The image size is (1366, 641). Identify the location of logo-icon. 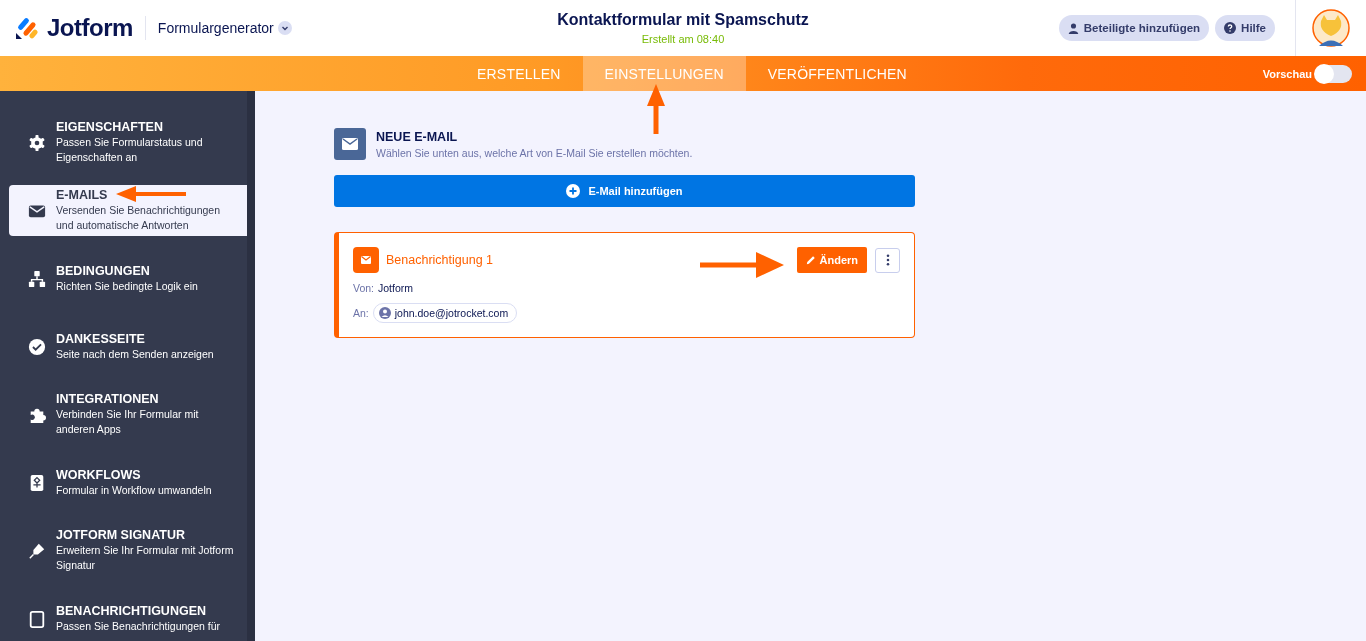
(27, 28).